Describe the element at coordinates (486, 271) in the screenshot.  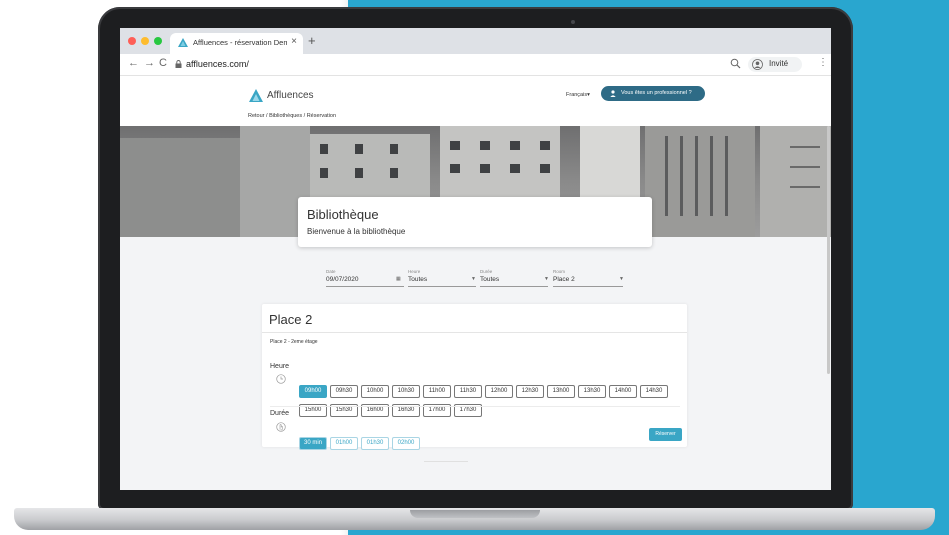
I see `duration-filter-label: Durée` at that location.